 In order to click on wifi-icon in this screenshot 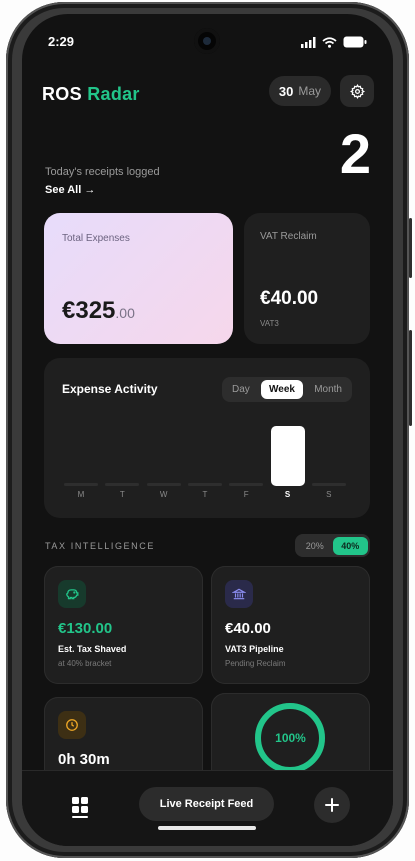, I will do `click(329, 42)`.